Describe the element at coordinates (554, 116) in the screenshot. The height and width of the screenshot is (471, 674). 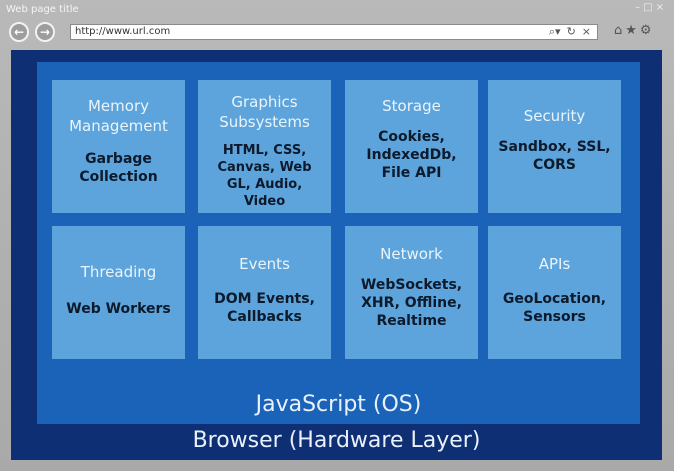
I see `tile-title: Security` at that location.